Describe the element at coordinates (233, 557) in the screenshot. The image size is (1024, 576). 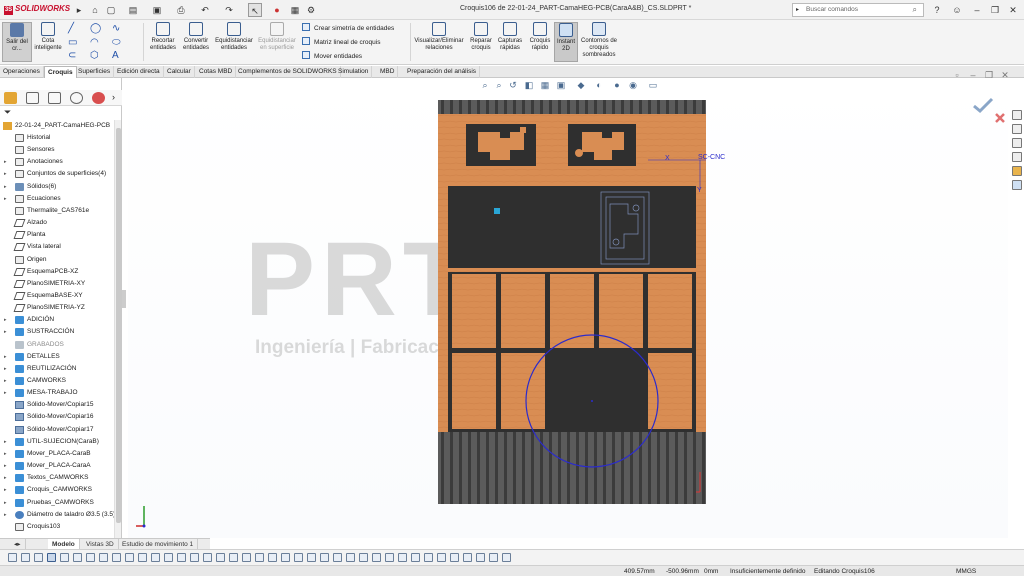
I see `mirror-icon` at that location.